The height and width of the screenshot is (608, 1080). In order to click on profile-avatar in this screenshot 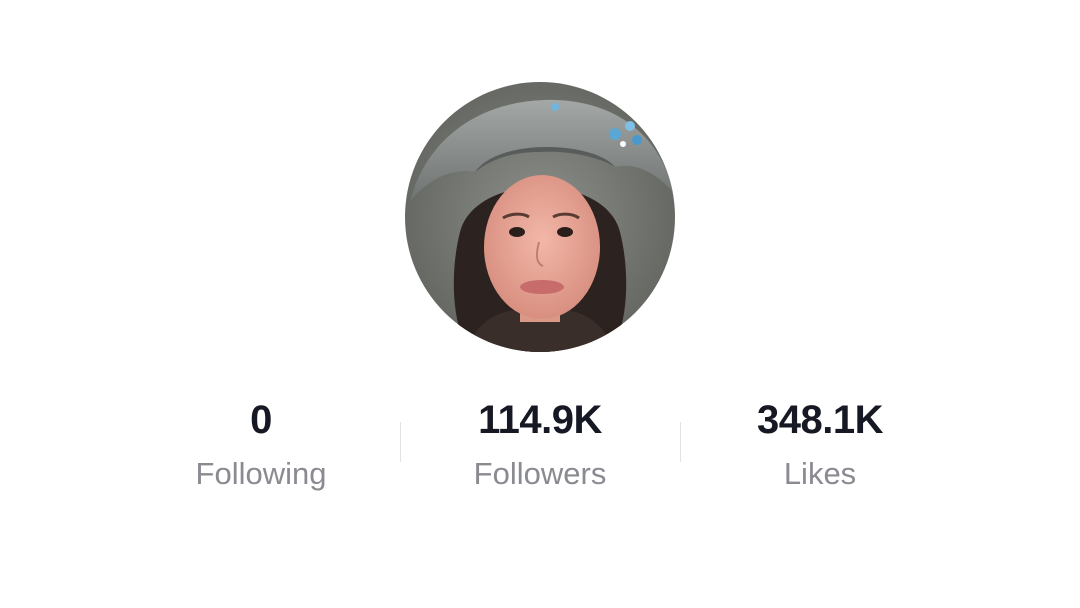, I will do `click(540, 217)`.